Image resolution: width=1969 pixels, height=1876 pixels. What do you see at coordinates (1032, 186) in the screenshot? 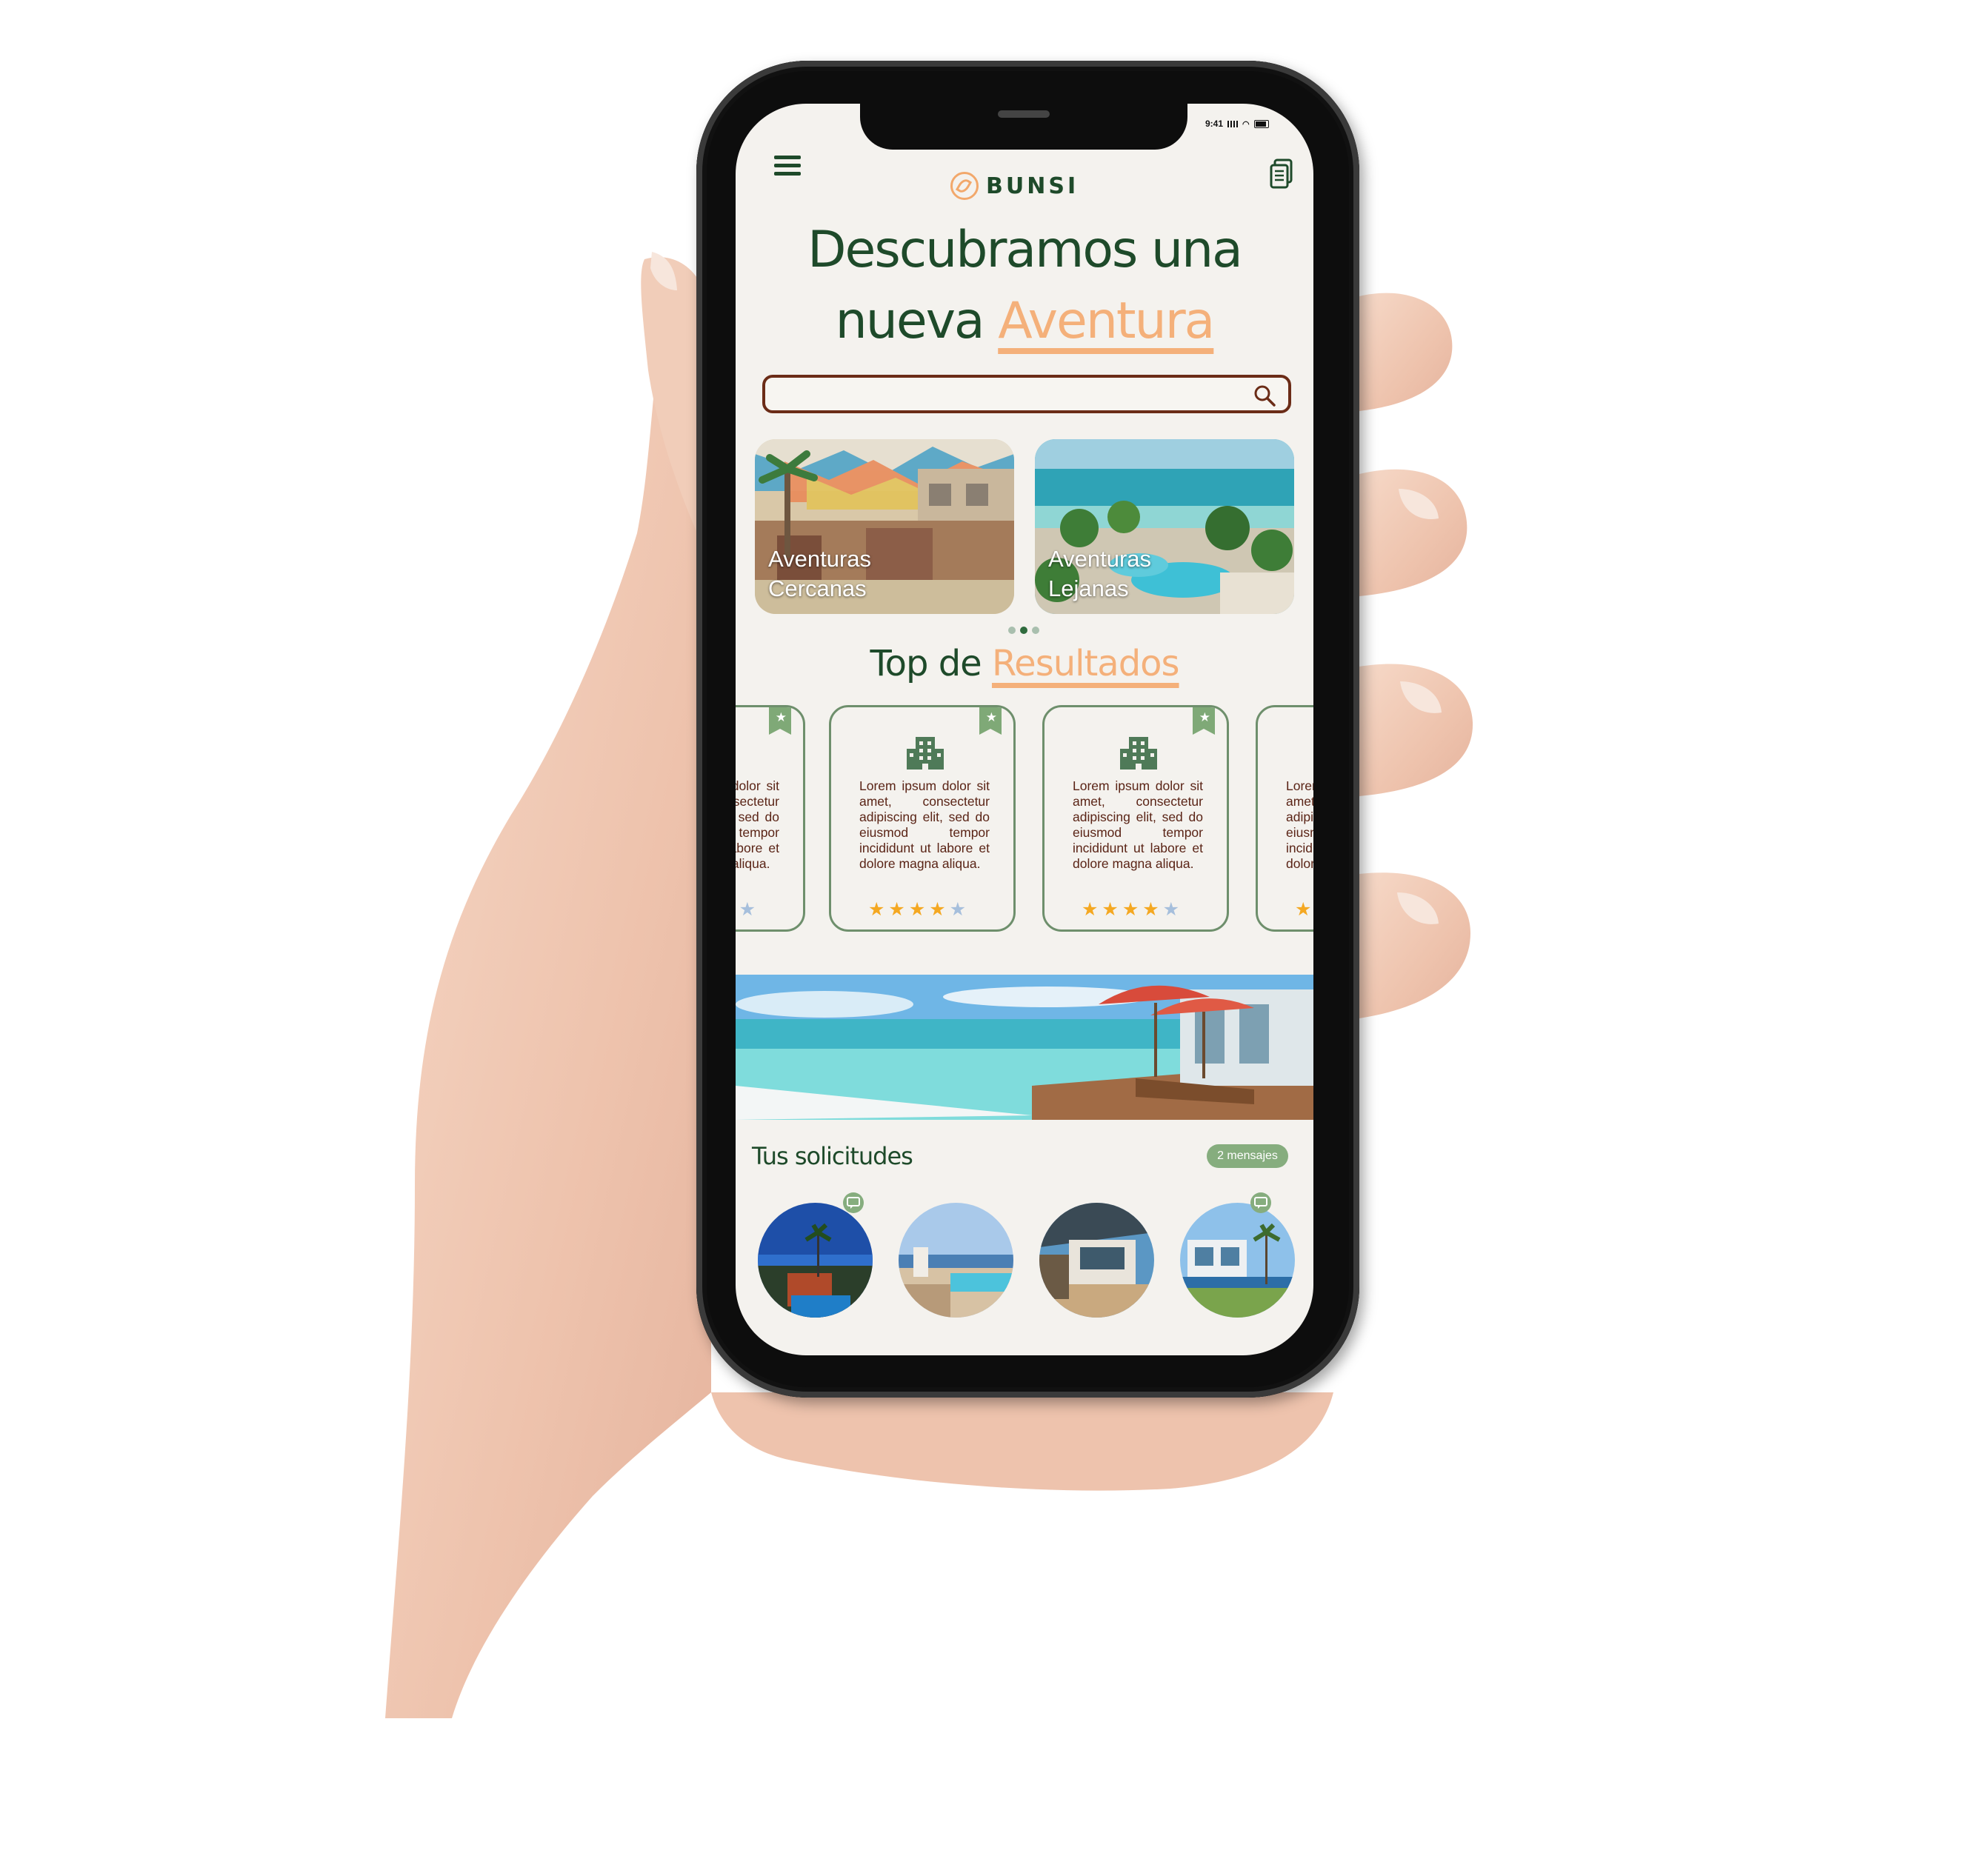
I see `brand-name: BUNSI` at bounding box center [1032, 186].